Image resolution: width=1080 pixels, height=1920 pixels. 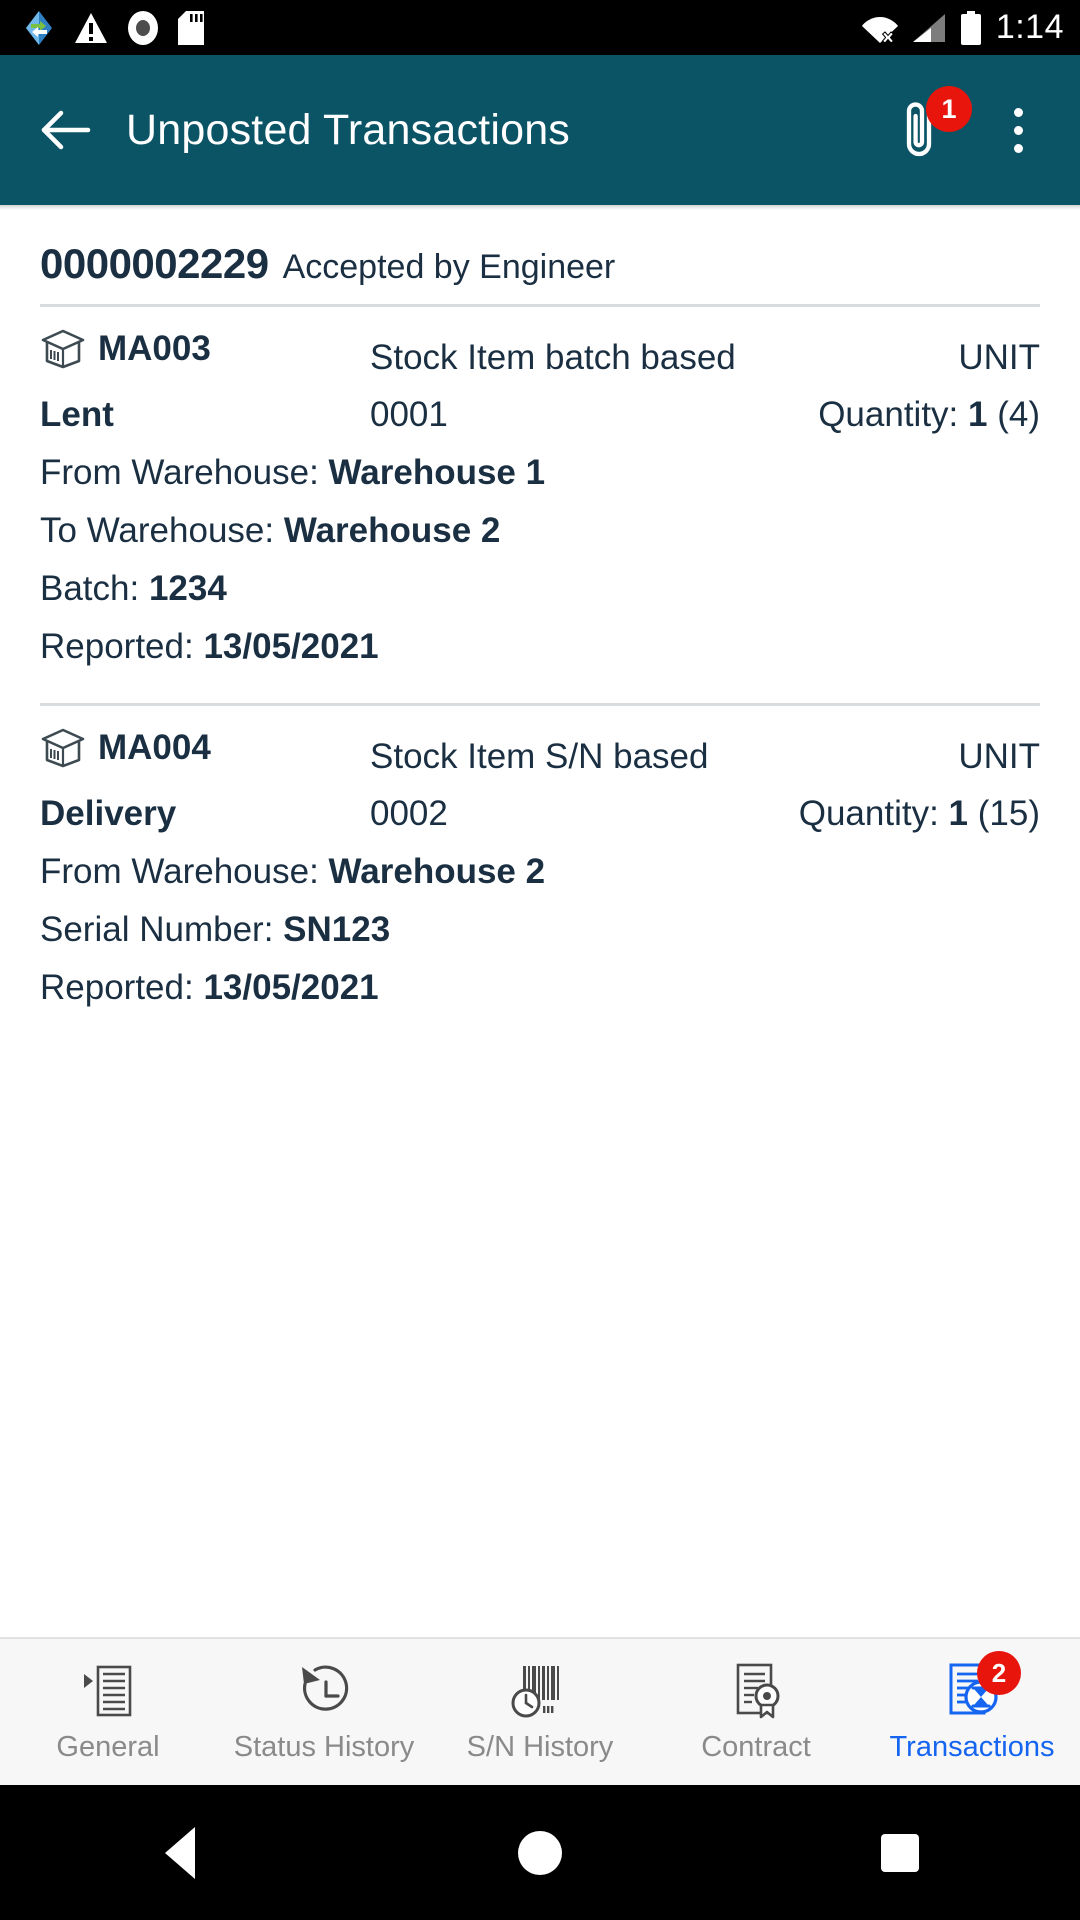 What do you see at coordinates (879, 29) in the screenshot?
I see `wifi-off-icon` at bounding box center [879, 29].